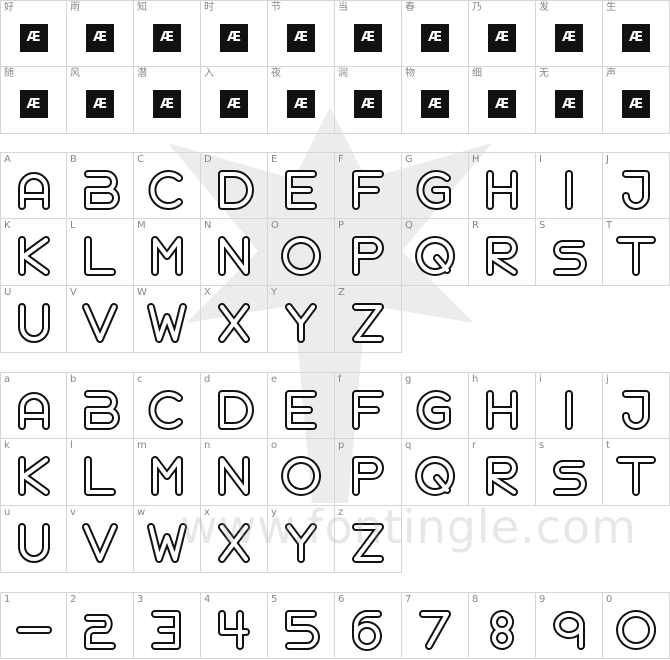  Describe the element at coordinates (368, 409) in the screenshot. I see `glyph-f-icon` at that location.